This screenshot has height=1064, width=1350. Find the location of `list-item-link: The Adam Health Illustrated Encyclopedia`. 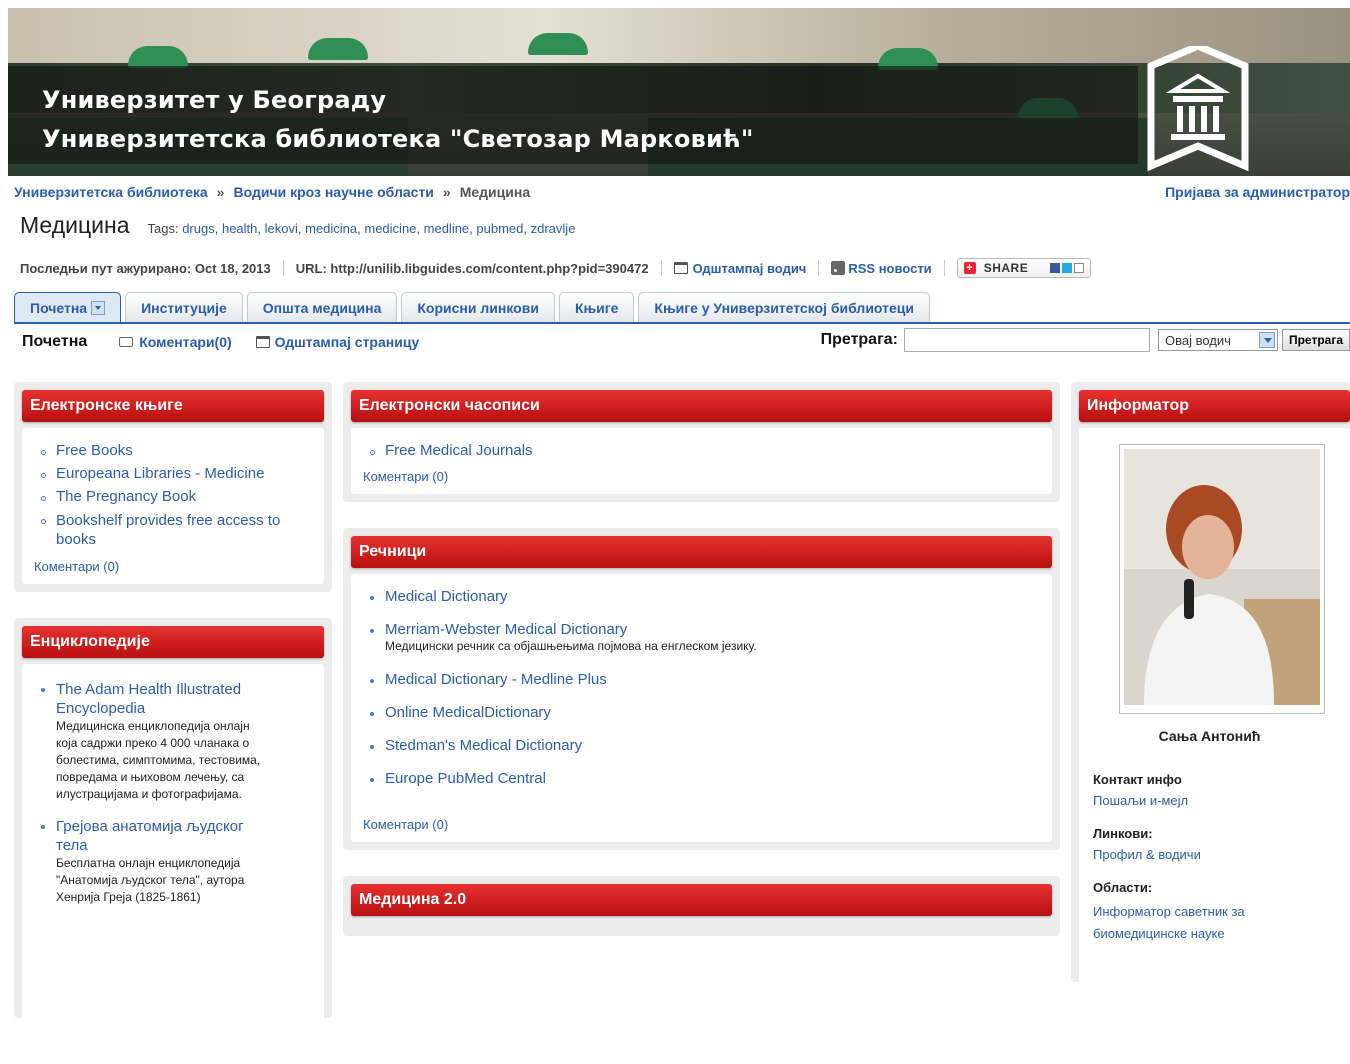

list-item-link: The Adam Health Illustrated Encyclopedia is located at coordinates (148, 699).